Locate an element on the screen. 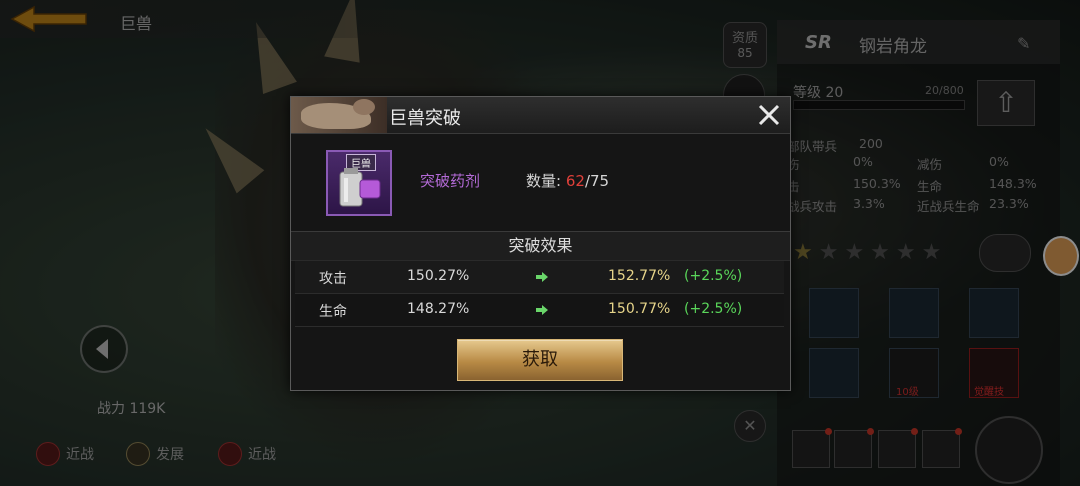 Image resolution: width=1080 pixels, height=486 pixels. effect-section-title: 突破效果 is located at coordinates (540, 246).